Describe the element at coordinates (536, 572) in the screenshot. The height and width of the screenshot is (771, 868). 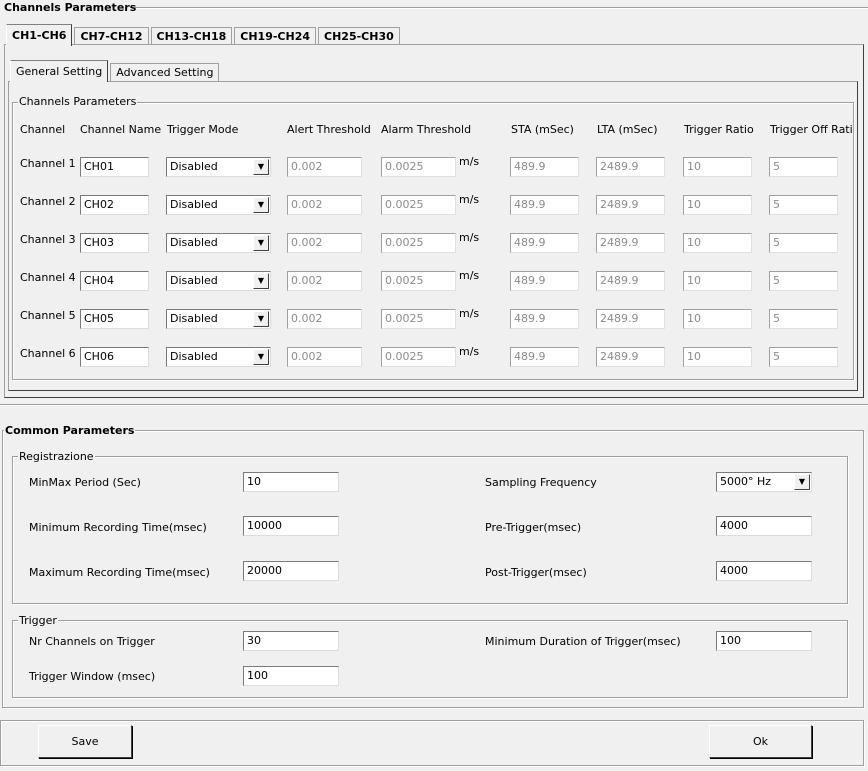
I see `post-trigger-label: Post-Trigger(msec)` at that location.